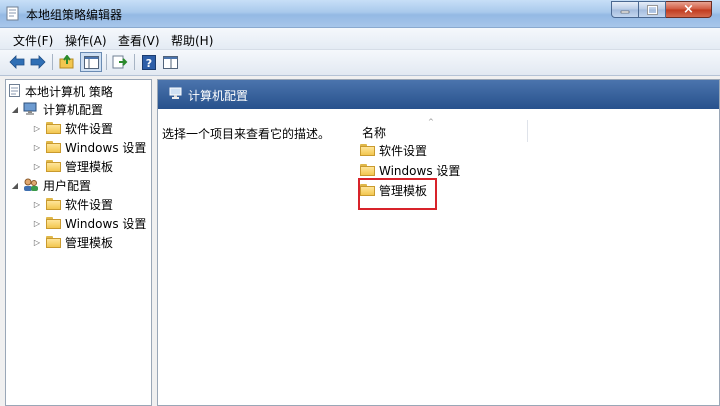 The image size is (720, 406). I want to click on list-item-windows-settings: Windows 设置, so click(410, 170).